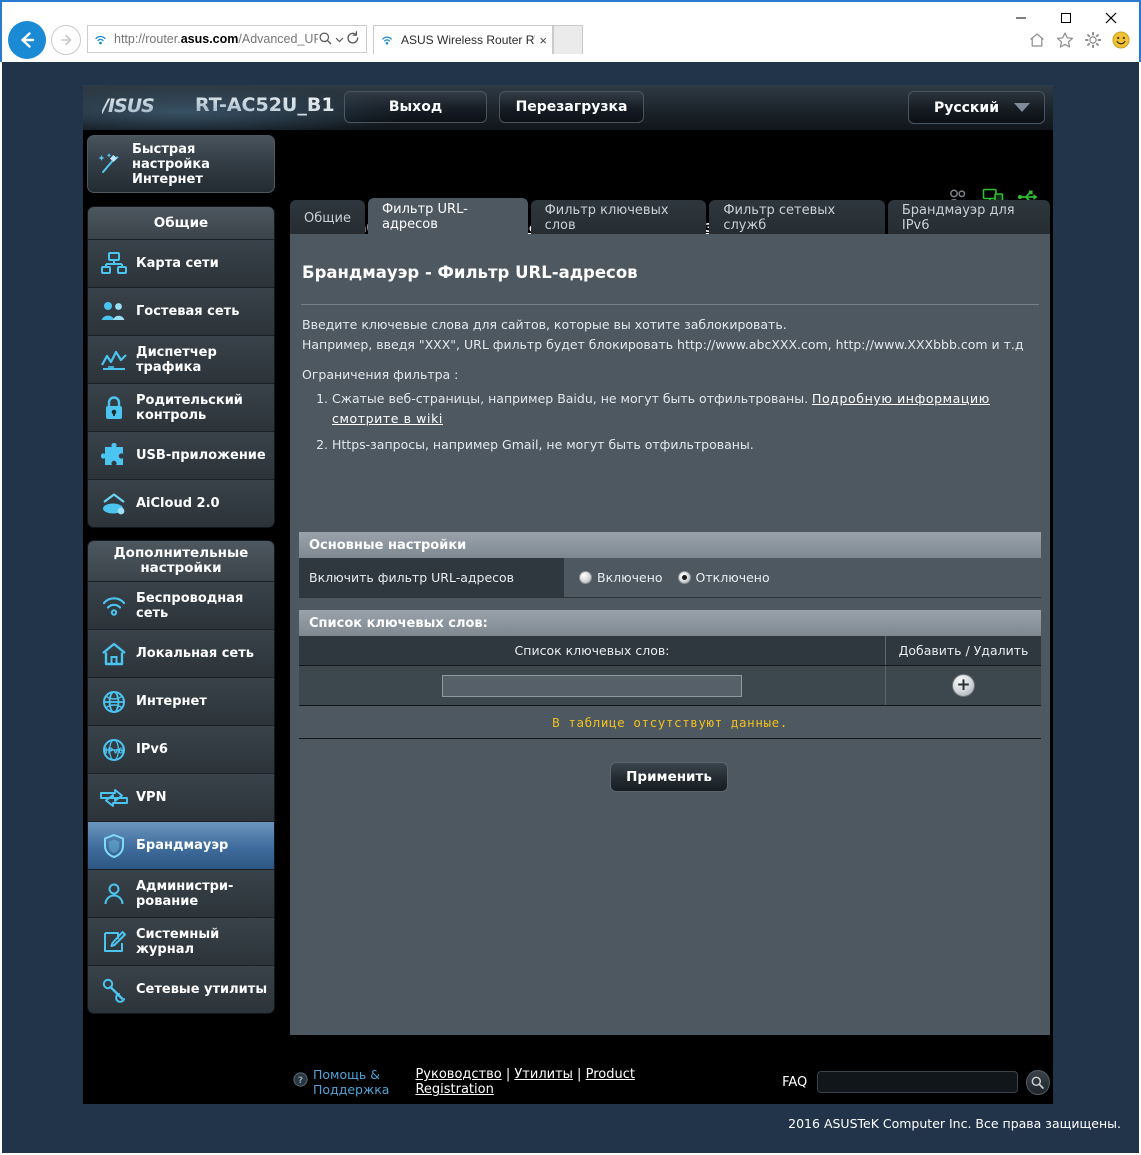  Describe the element at coordinates (195, 653) in the screenshot. I see `sidebar-item-label: Локальная сеть` at that location.